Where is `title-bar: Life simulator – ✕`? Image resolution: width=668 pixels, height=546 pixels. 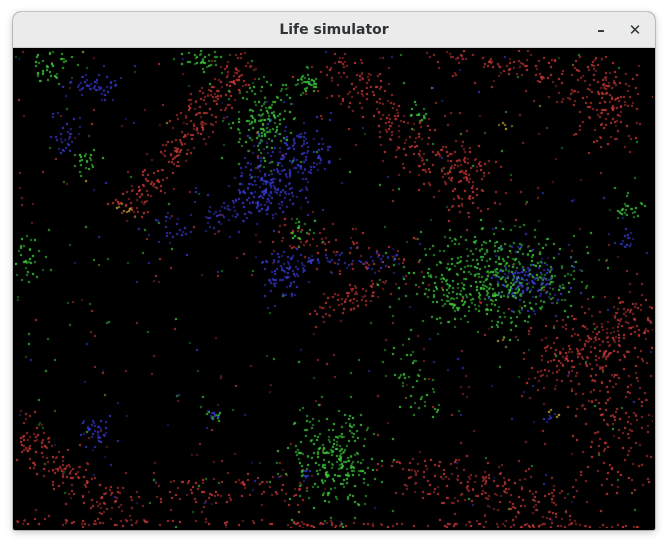 title-bar: Life simulator – ✕ is located at coordinates (334, 30).